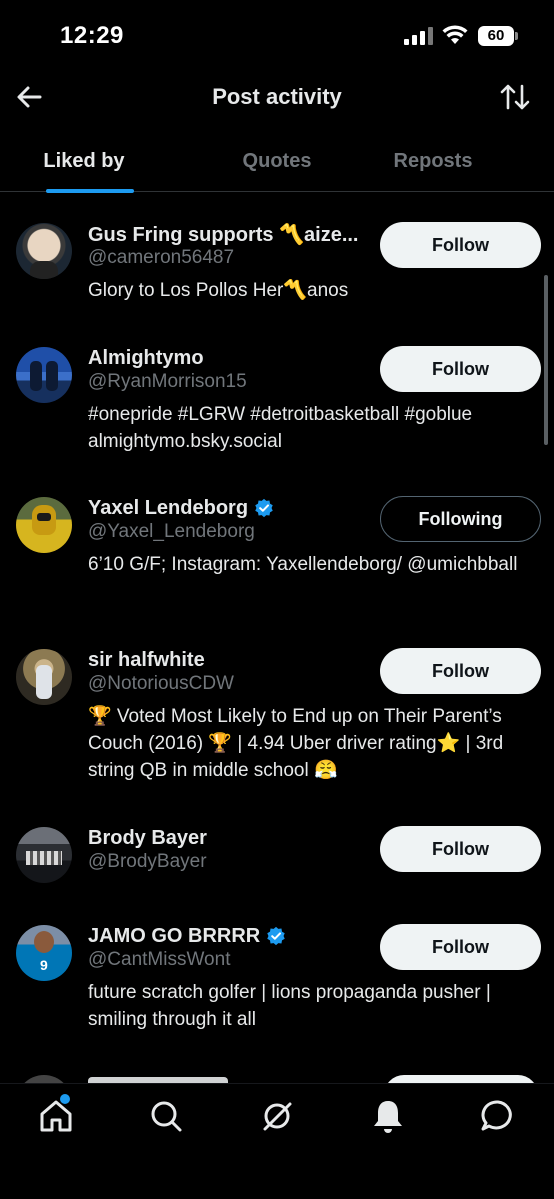  I want to click on message-icon, so click(498, 1116).